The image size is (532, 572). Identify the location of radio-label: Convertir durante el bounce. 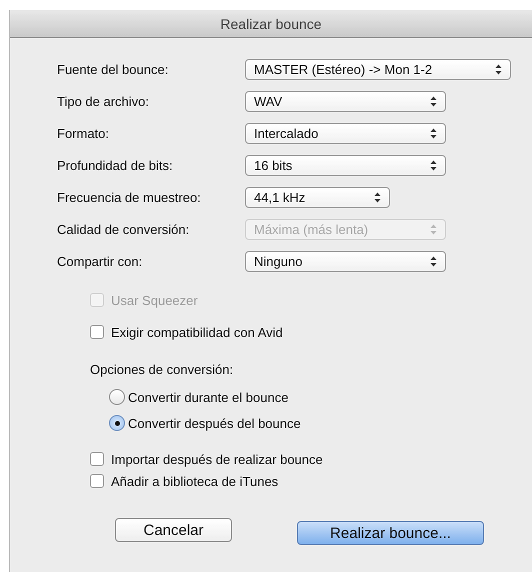
(208, 397).